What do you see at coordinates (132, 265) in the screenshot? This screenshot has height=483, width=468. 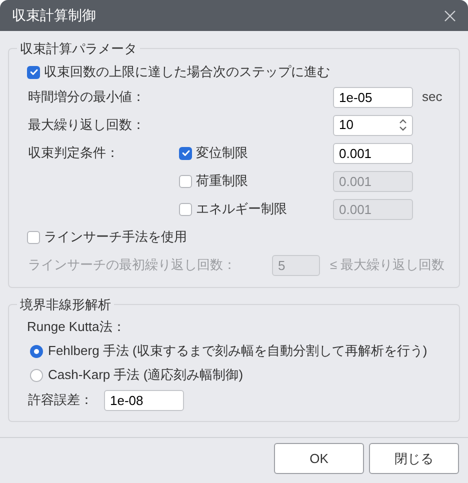 I see `field-label: ラインサーチの最初繰り返し回数：` at bounding box center [132, 265].